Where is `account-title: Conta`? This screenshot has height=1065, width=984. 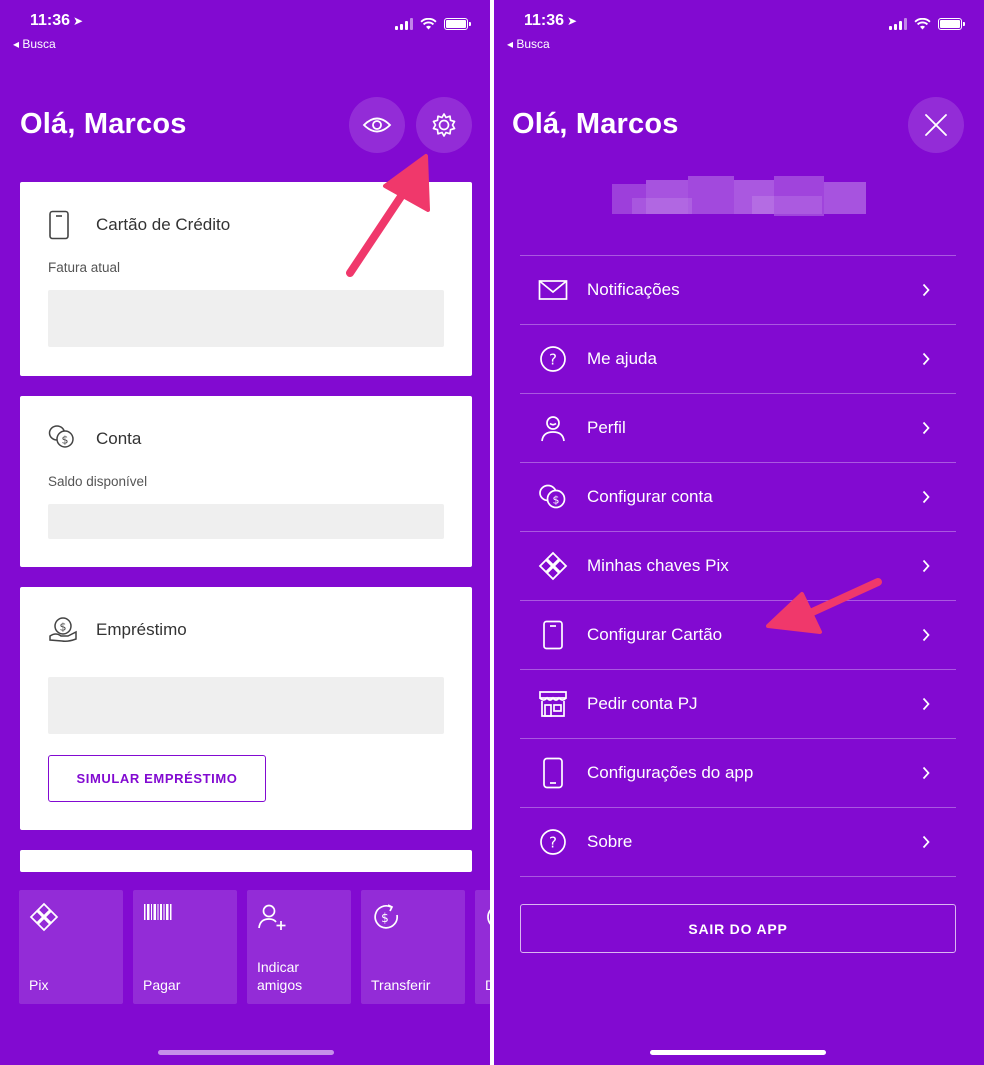 account-title: Conta is located at coordinates (119, 438).